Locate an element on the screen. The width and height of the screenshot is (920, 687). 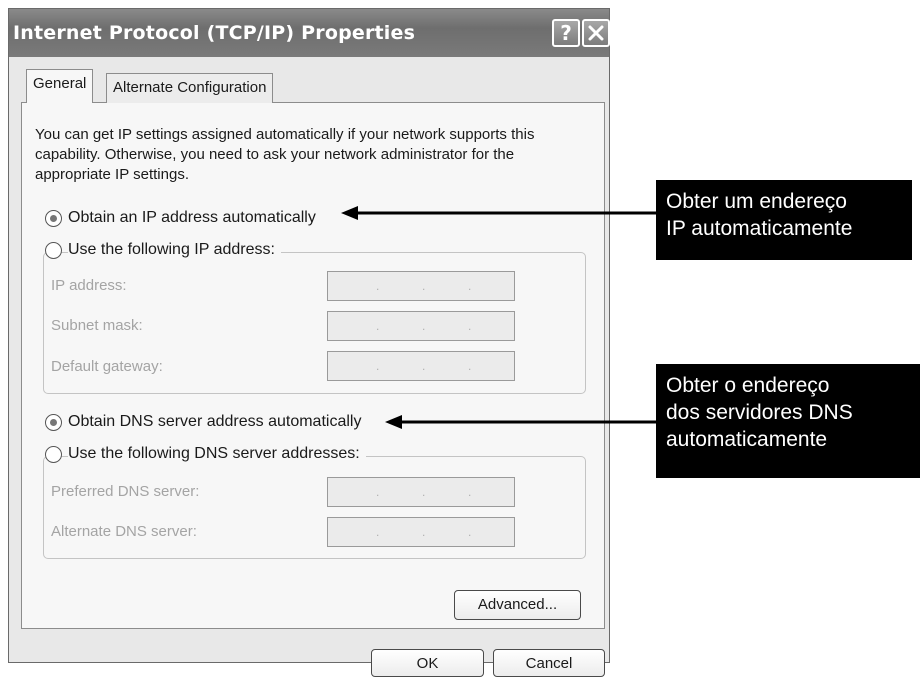
callout-dns-auto-line: automaticamente is located at coordinates (747, 439).